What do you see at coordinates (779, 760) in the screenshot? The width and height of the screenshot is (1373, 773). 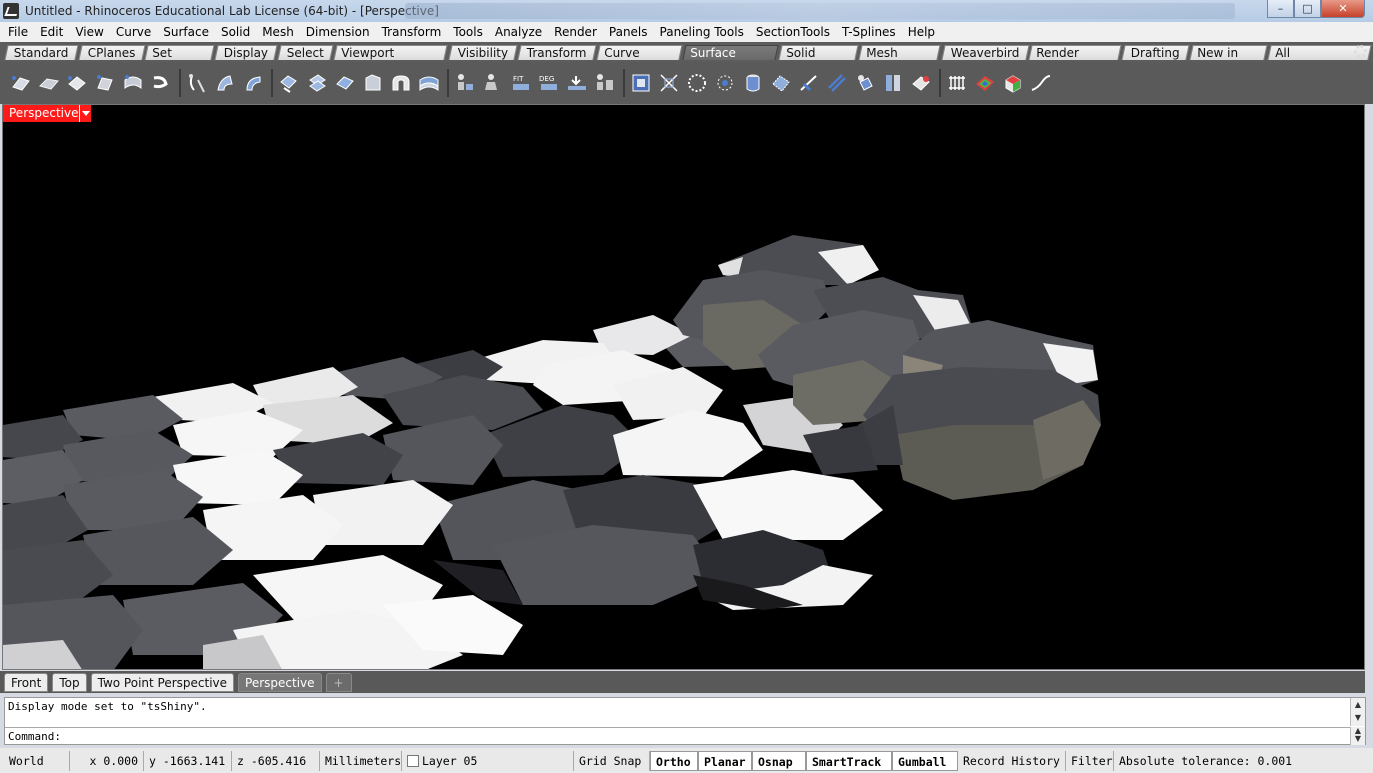 I see `osnap-toggle: Osnap` at bounding box center [779, 760].